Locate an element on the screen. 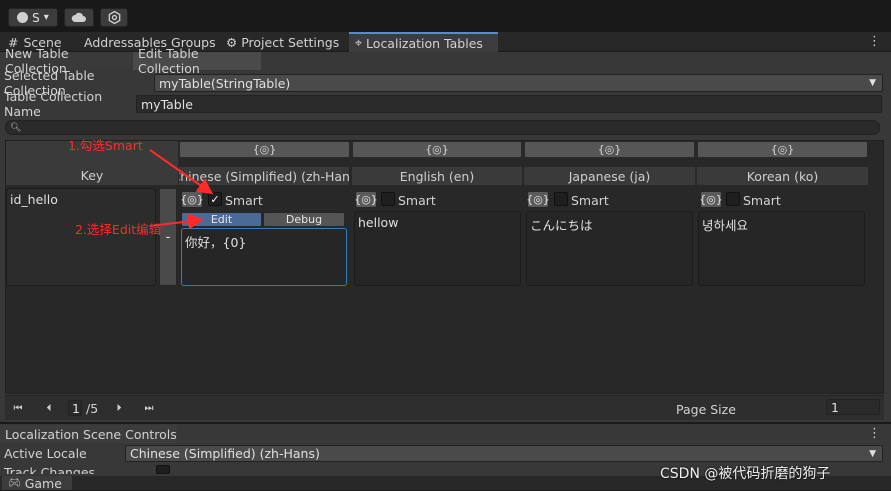 This screenshot has height=491, width=891. page-size-input: 1 is located at coordinates (853, 407).